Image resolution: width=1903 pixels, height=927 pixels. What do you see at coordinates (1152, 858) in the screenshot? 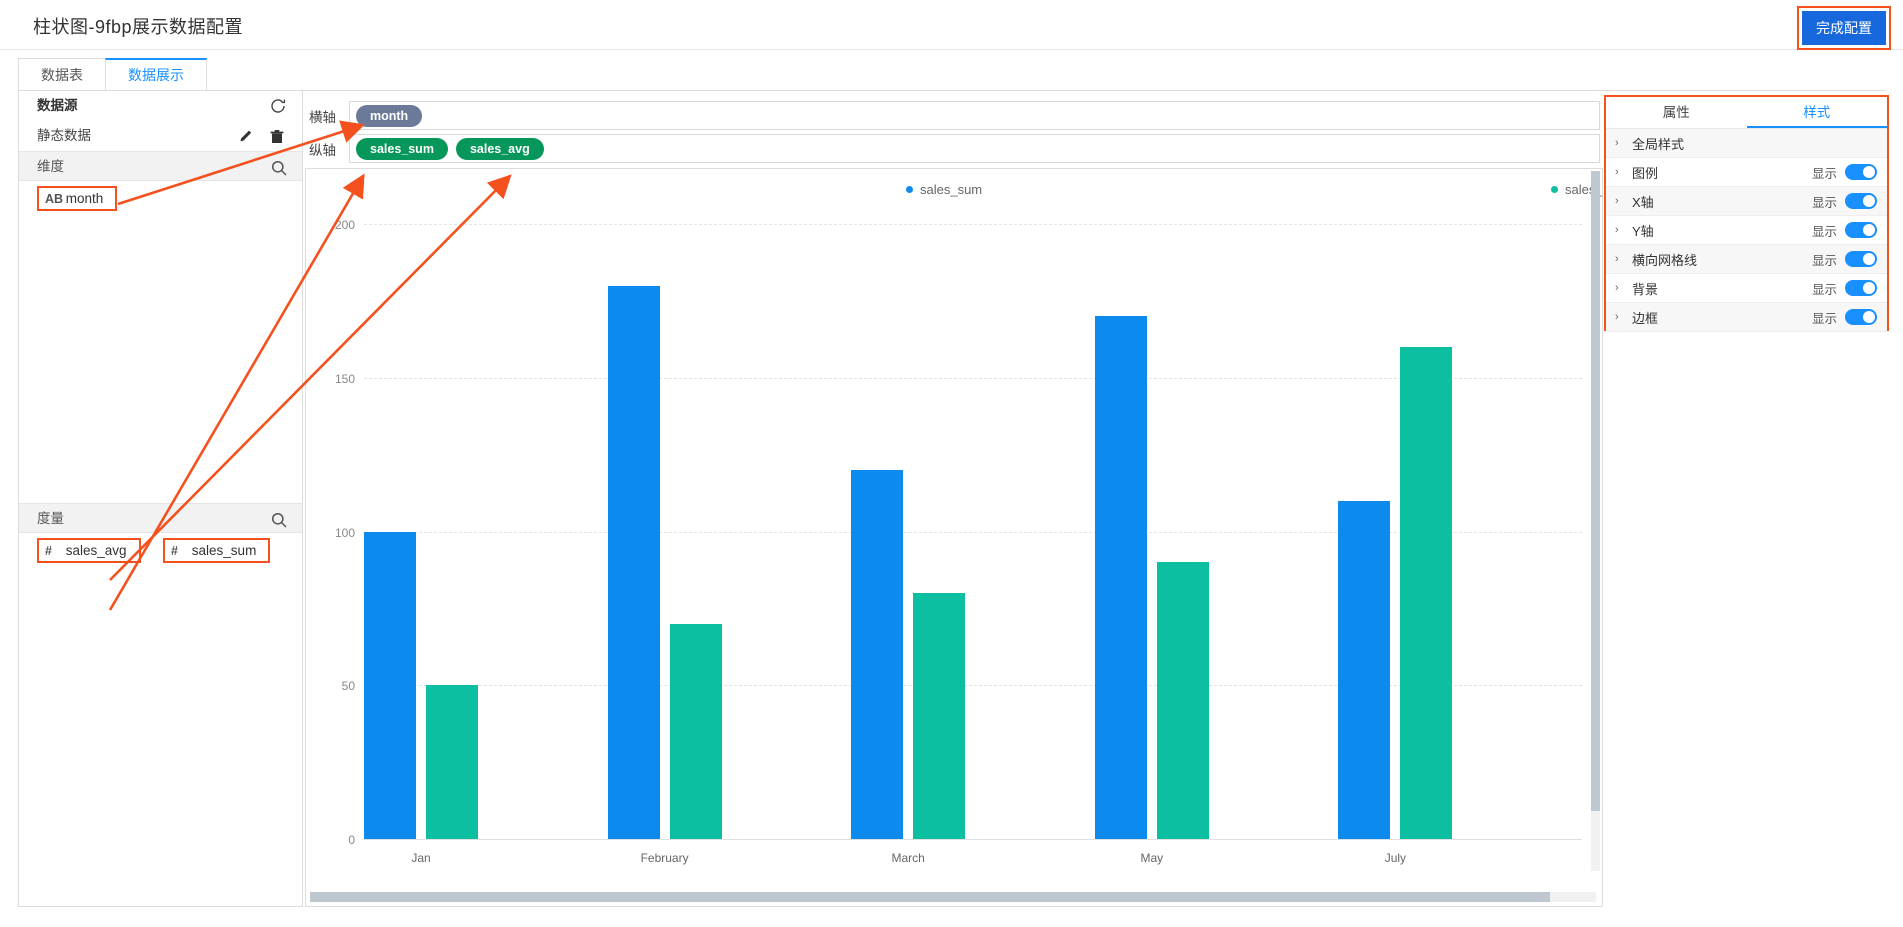
I see `x-axis-tick-label: May` at bounding box center [1152, 858].